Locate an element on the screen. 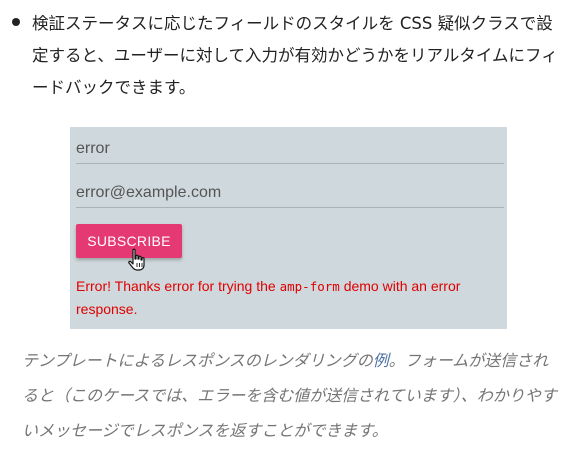 The height and width of the screenshot is (456, 577). error-message-text: Error! Thanks error for trying the is located at coordinates (178, 286).